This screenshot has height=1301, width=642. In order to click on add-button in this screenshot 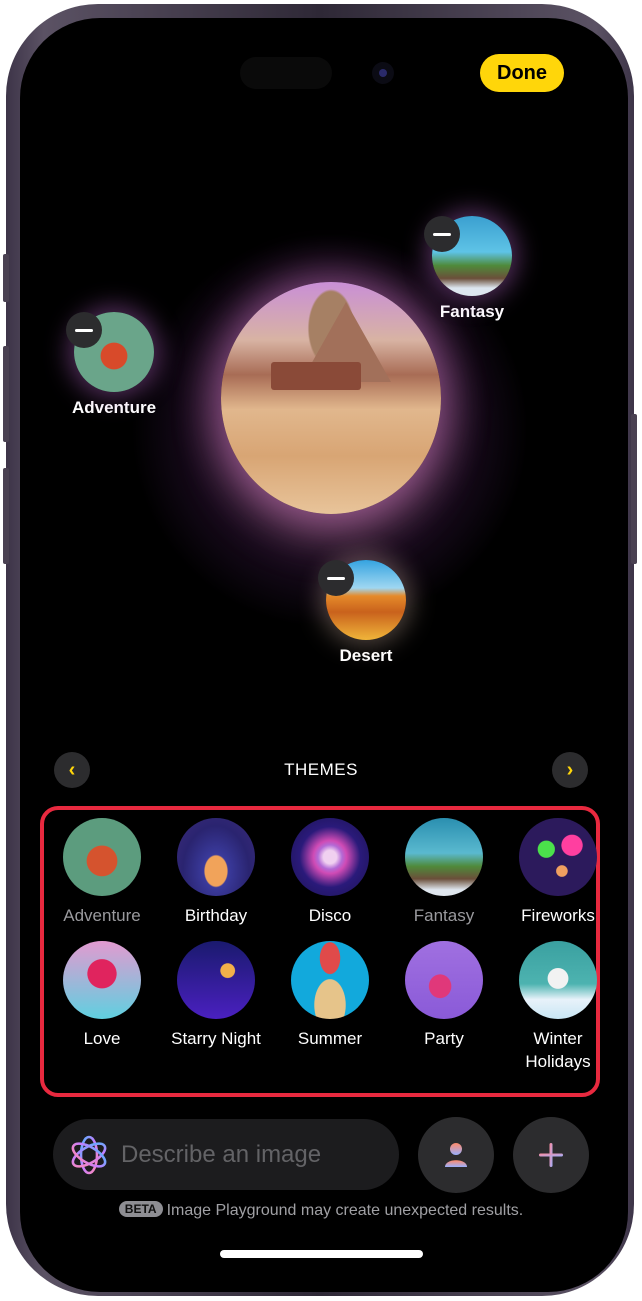, I will do `click(551, 1155)`.